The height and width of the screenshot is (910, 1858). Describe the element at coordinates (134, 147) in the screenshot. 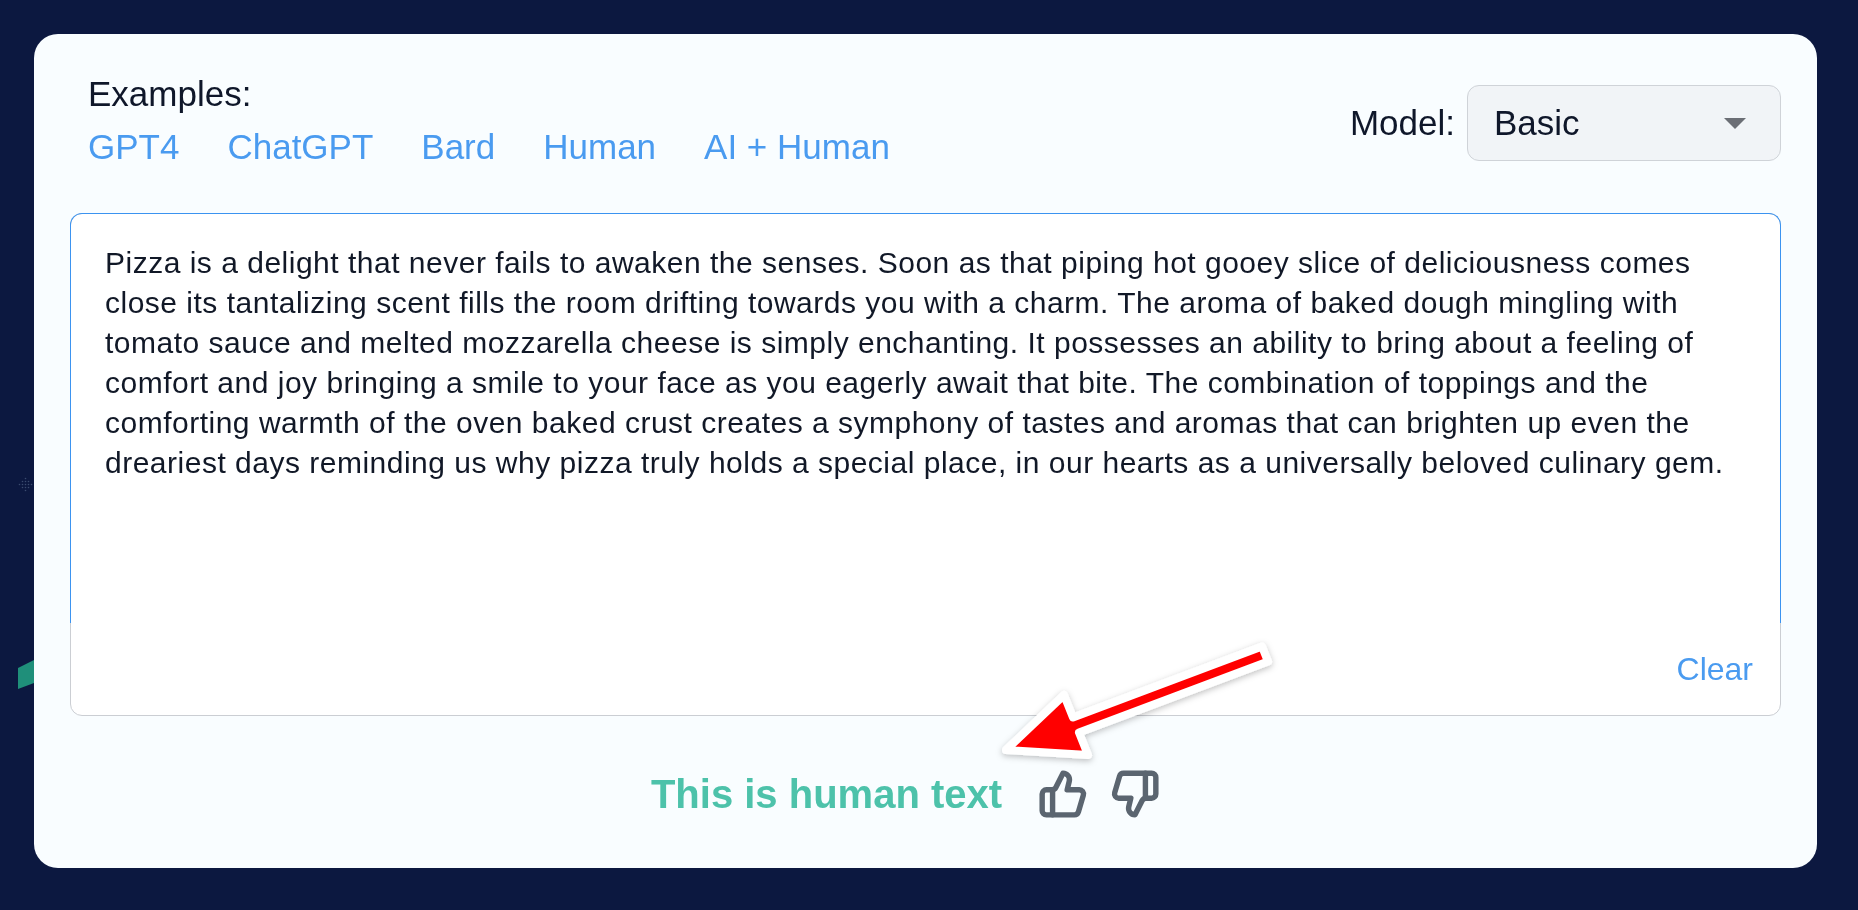

I see `example-link: GPT4` at that location.